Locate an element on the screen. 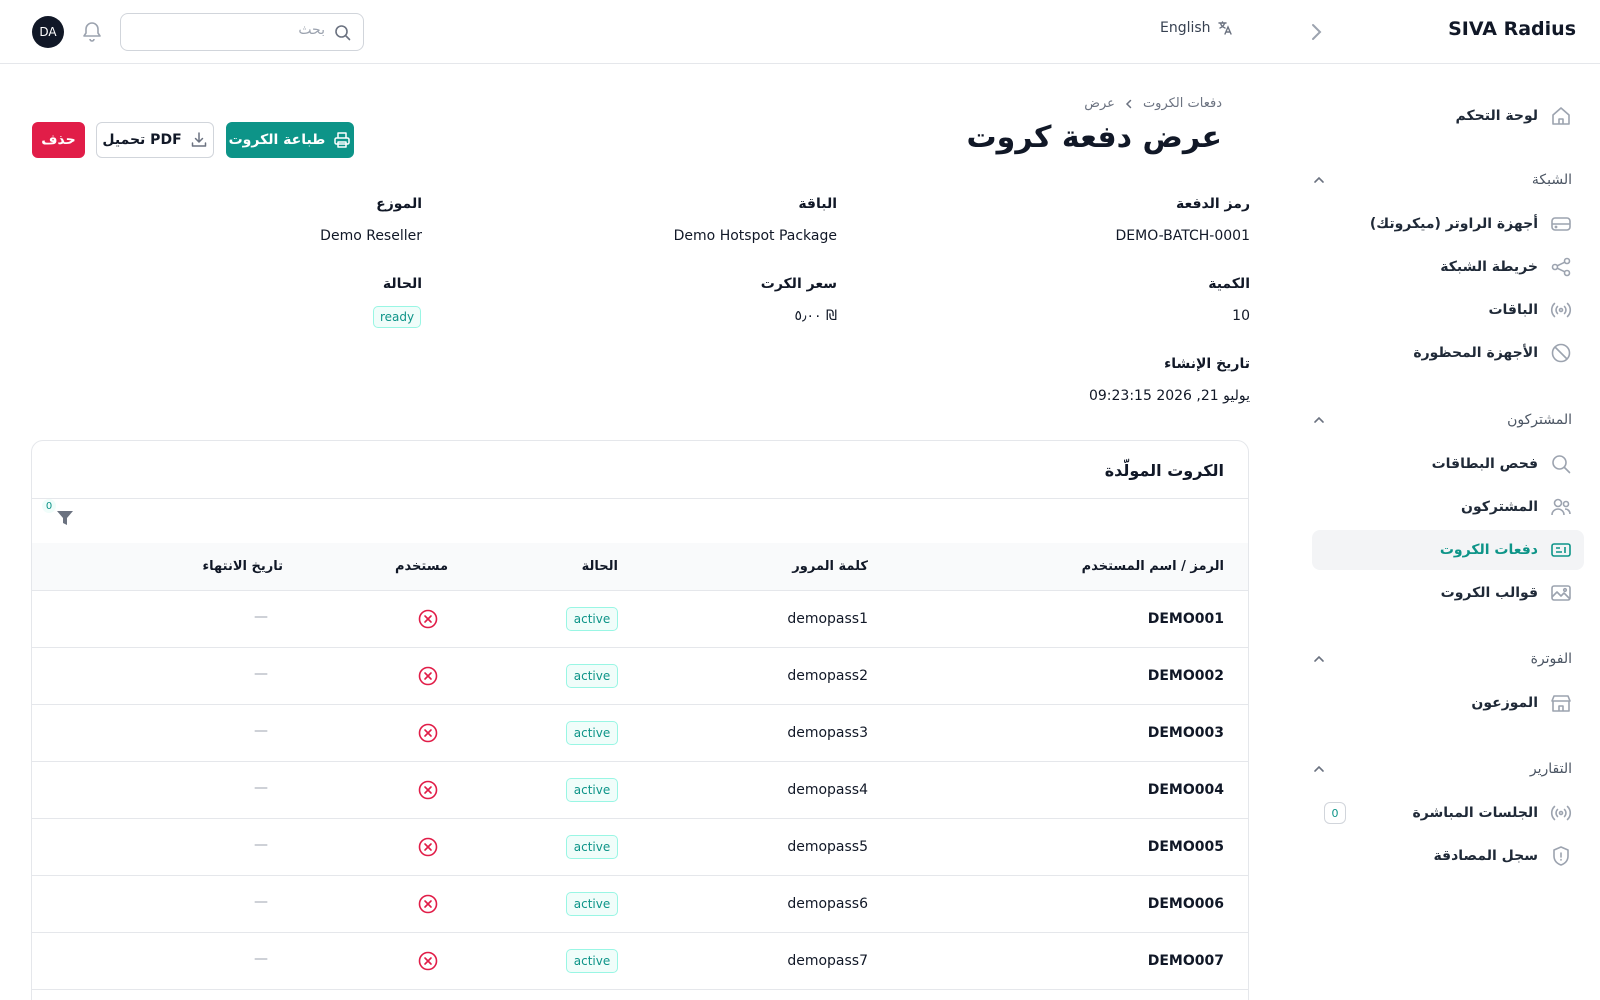 The width and height of the screenshot is (1600, 1000). language-switcher: English is located at coordinates (1196, 28).